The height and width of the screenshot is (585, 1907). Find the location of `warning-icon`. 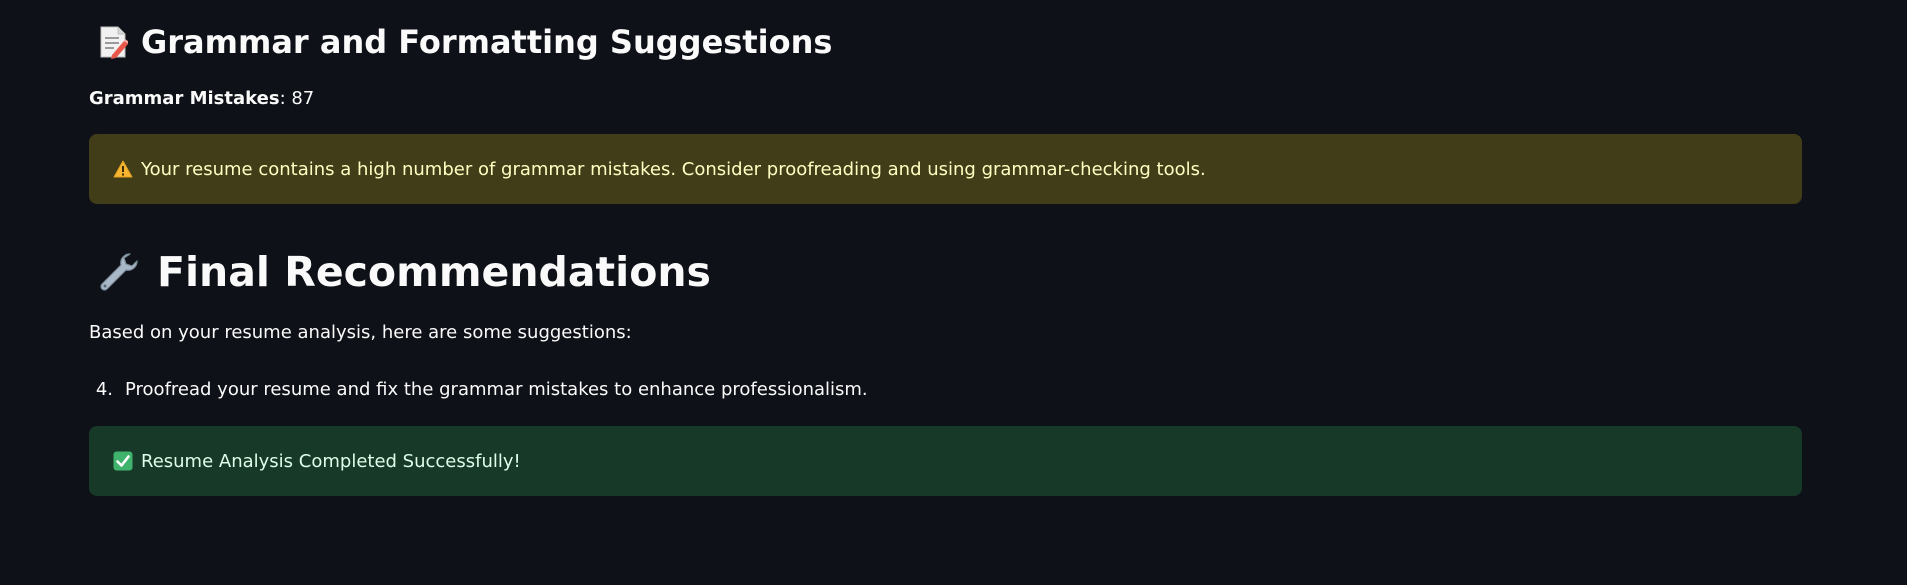

warning-icon is located at coordinates (123, 169).